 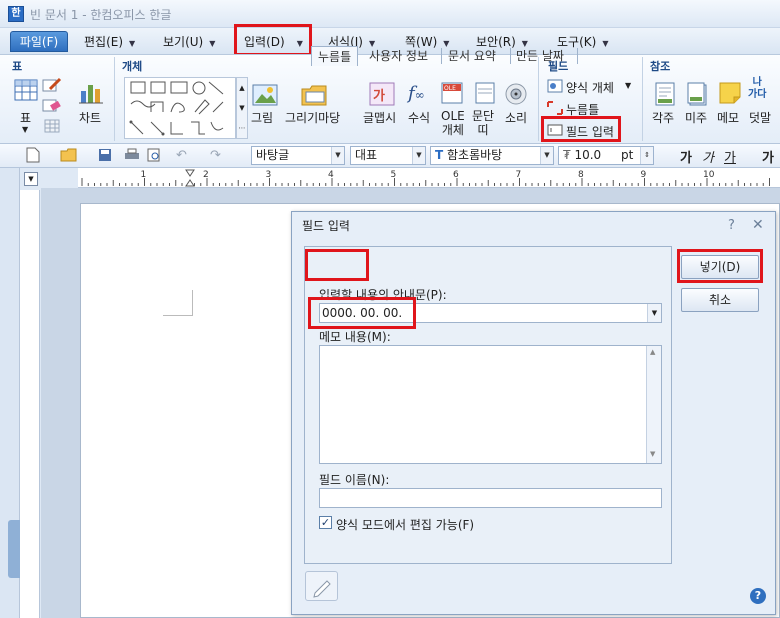 What do you see at coordinates (516, 95) in the screenshot?
I see `sound-icon` at bounding box center [516, 95].